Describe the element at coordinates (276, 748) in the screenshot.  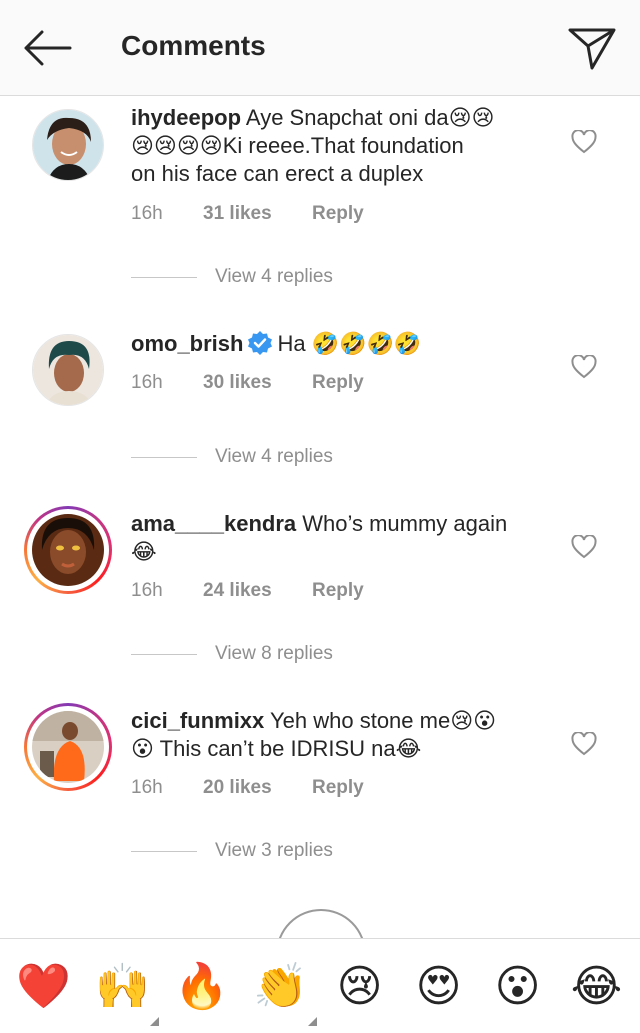
I see `comment-body-line: 😮 This can’t be IDRISU na😂` at that location.